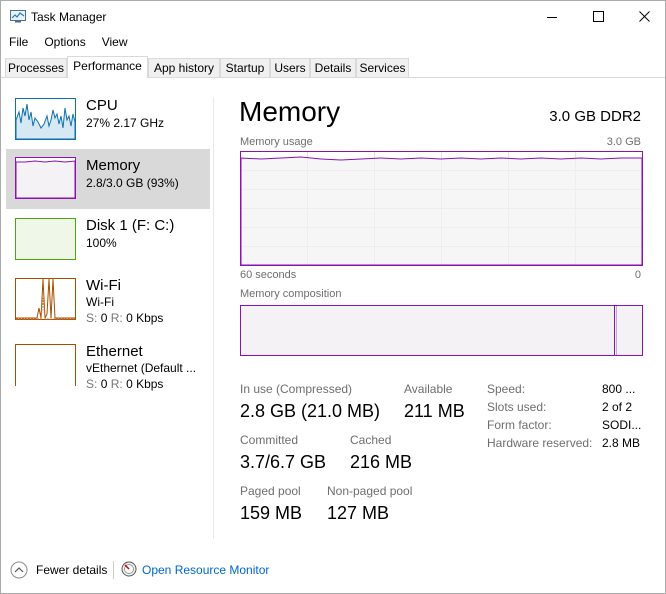  What do you see at coordinates (269, 440) in the screenshot?
I see `committed-label: Committed` at bounding box center [269, 440].